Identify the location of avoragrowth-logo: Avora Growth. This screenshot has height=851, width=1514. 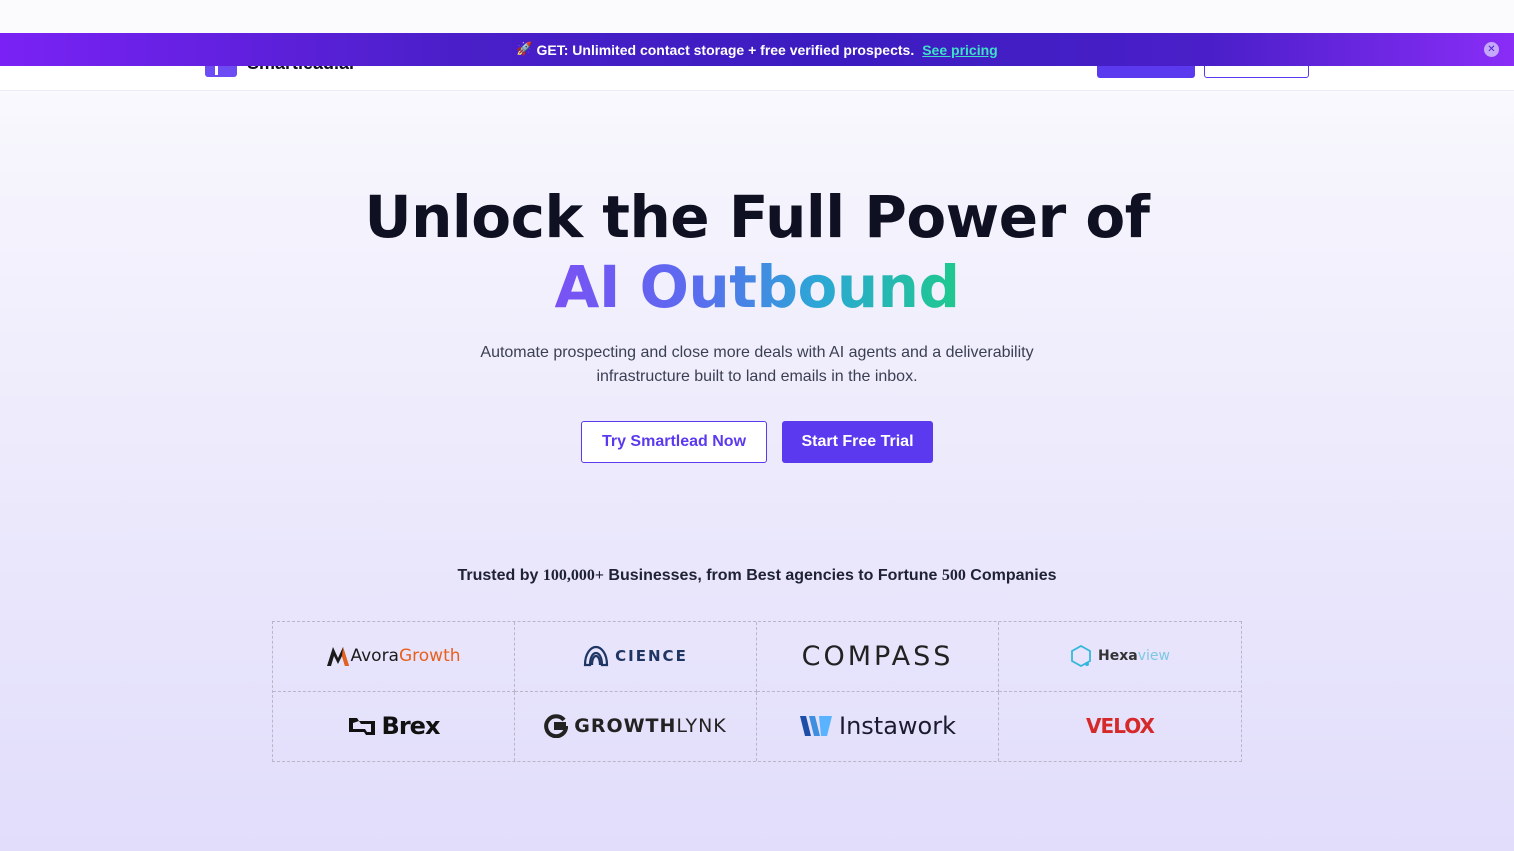
(393, 656).